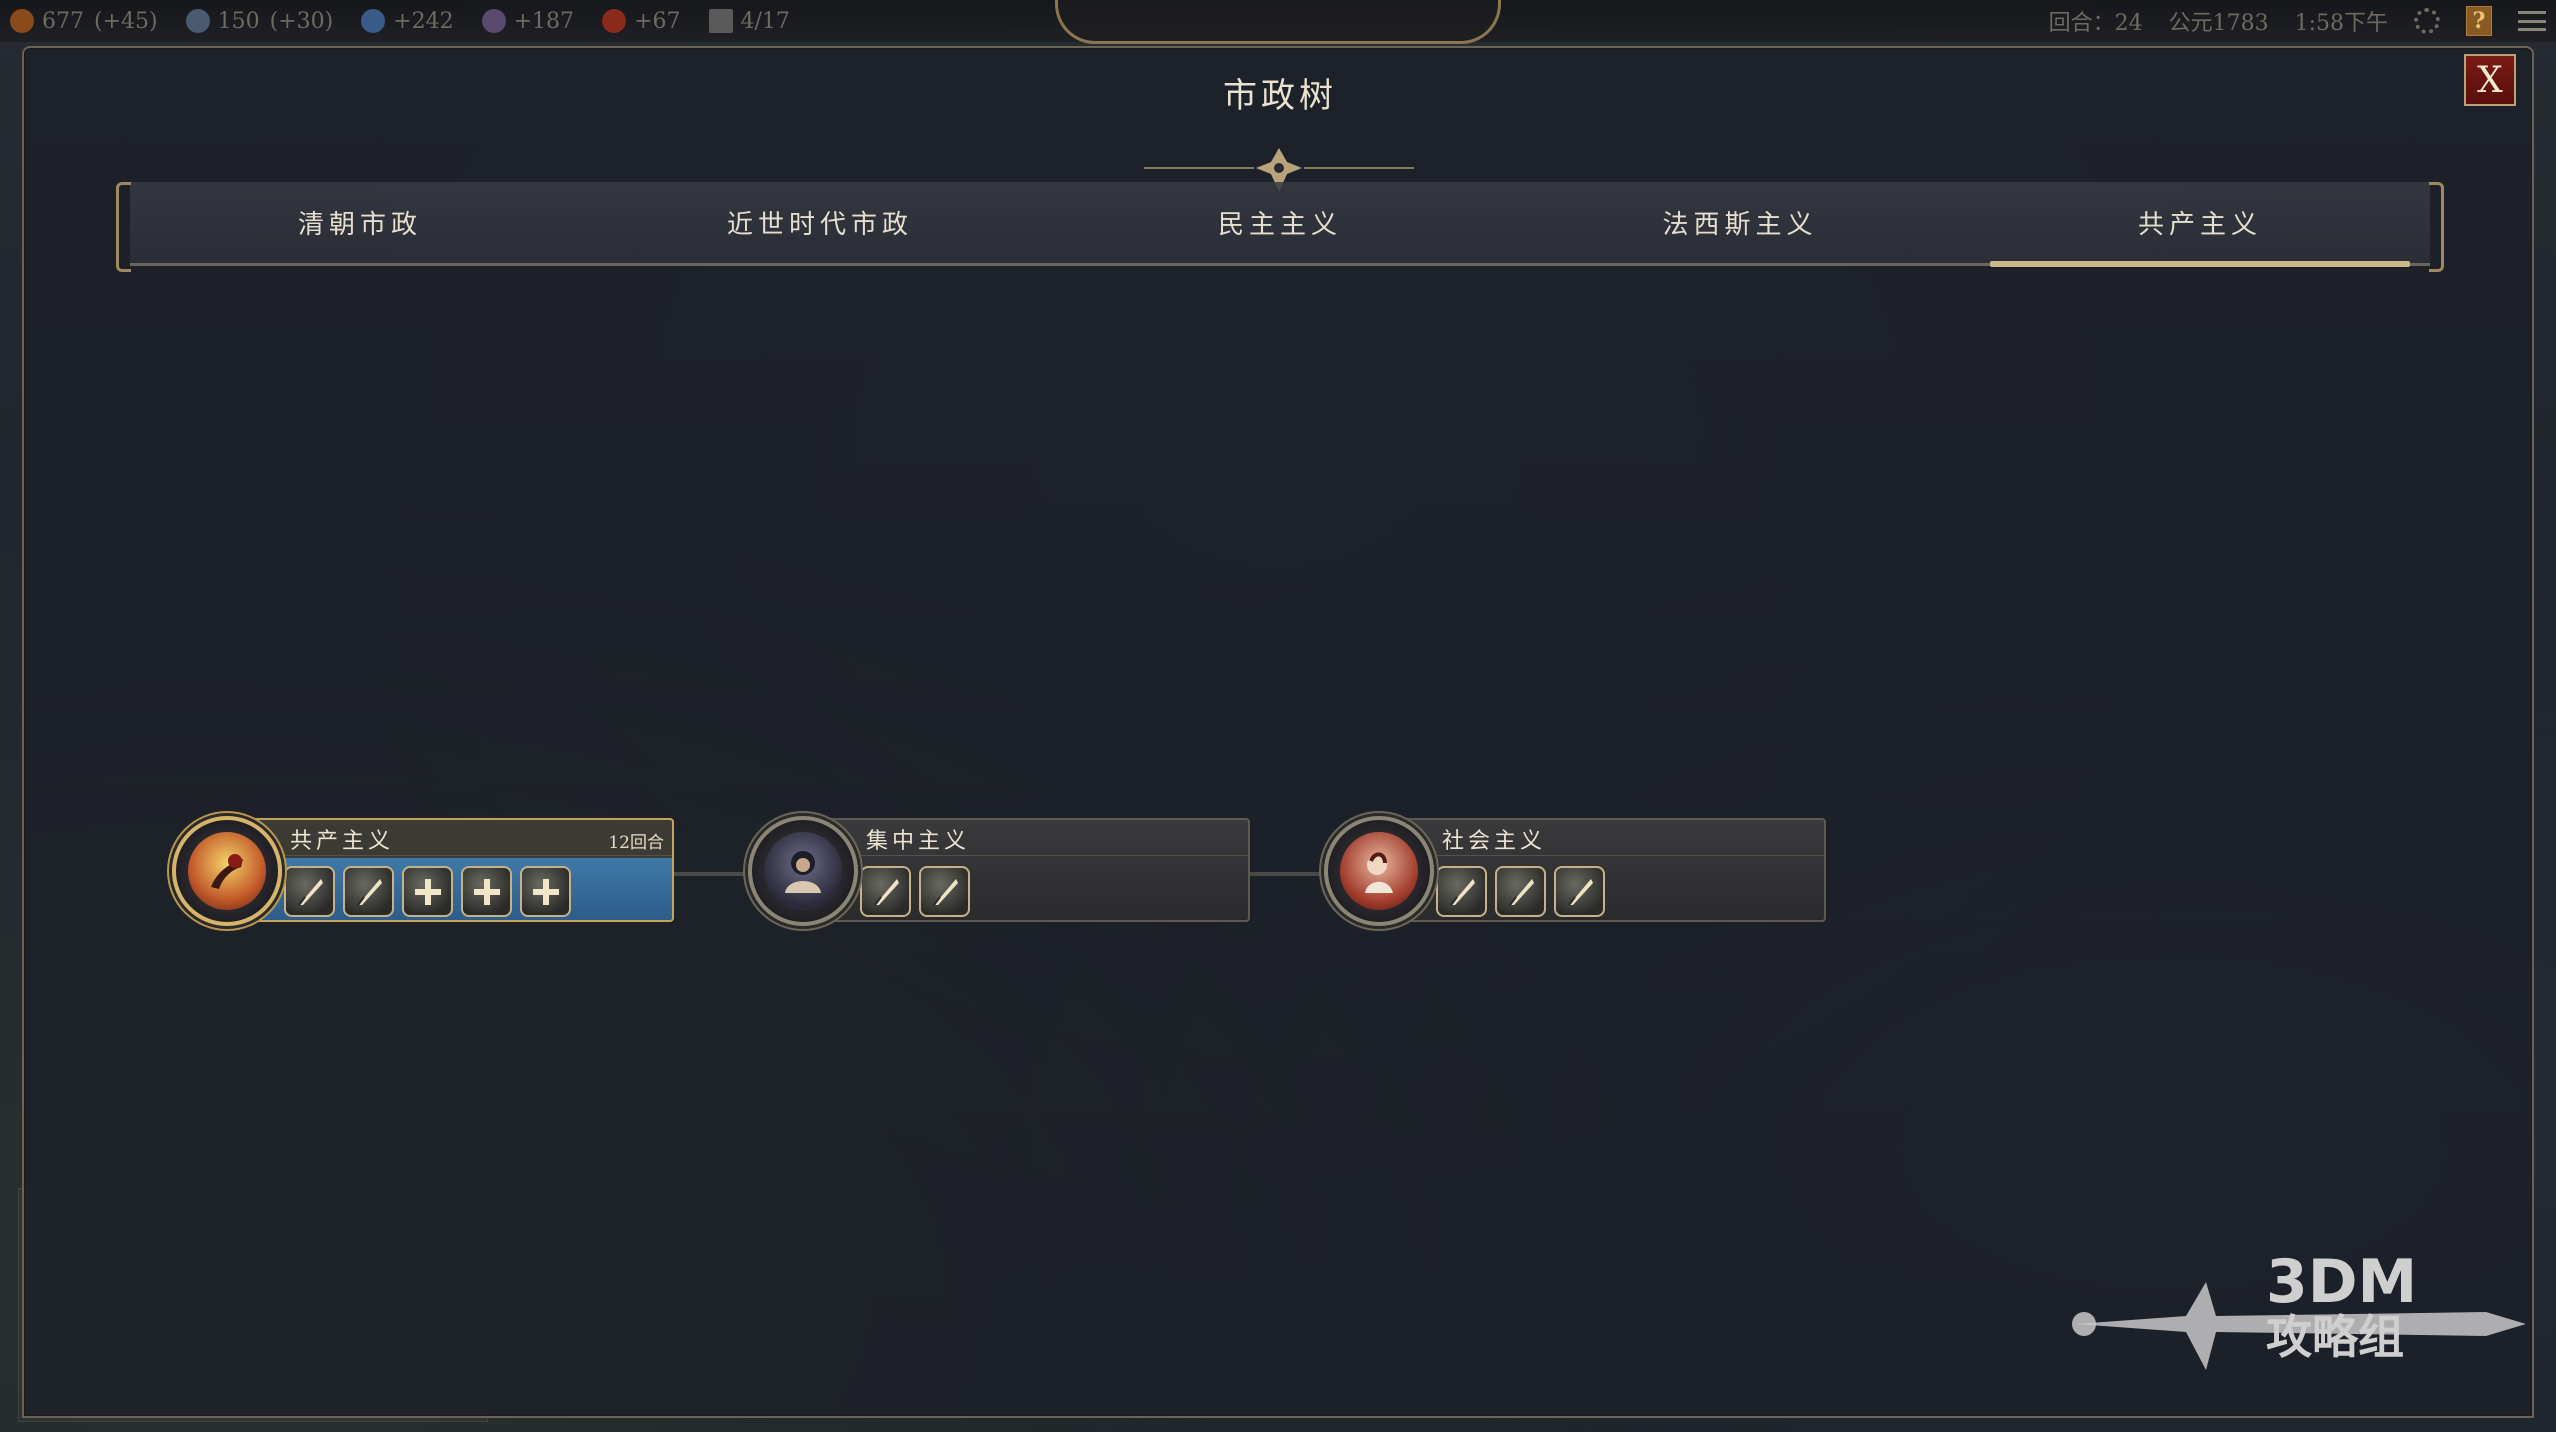  Describe the element at coordinates (1026, 870) in the screenshot. I see `civic-card: 集中主义` at that location.